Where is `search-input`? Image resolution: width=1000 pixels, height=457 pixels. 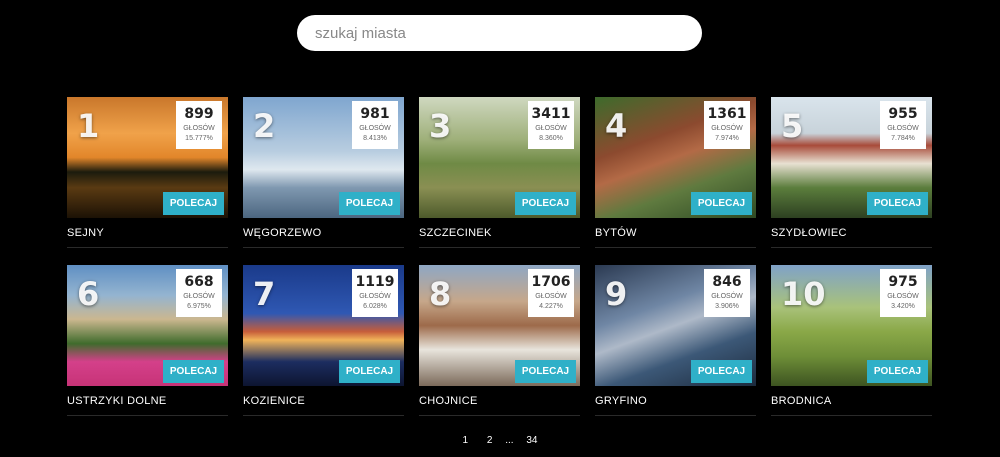 search-input is located at coordinates (499, 33).